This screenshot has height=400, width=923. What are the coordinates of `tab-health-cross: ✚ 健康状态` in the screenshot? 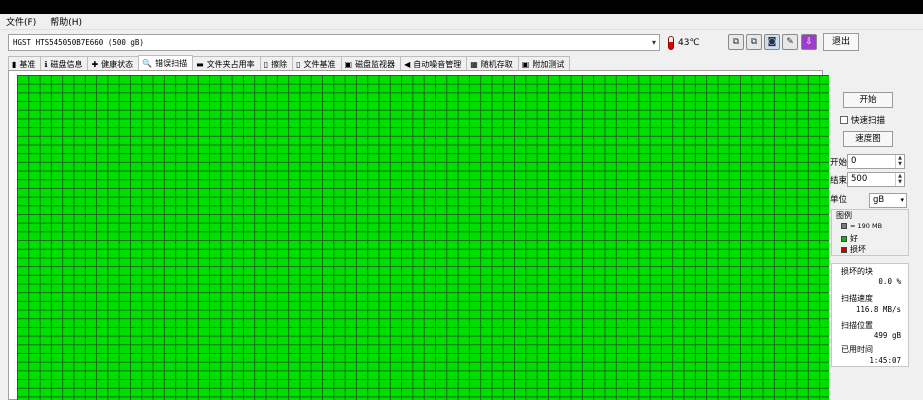 It's located at (113, 63).